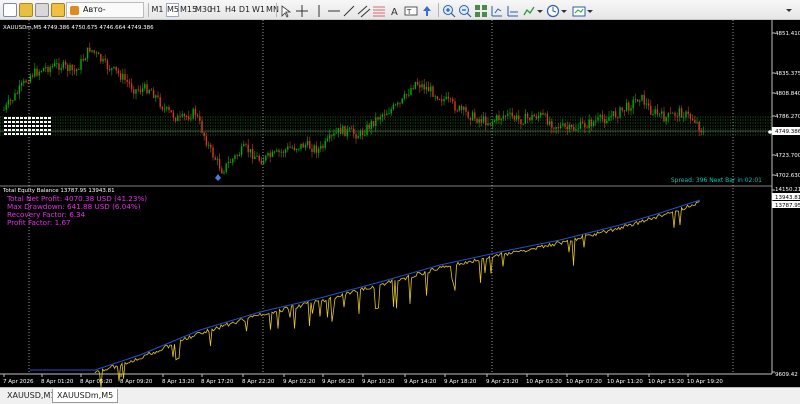 This screenshot has width=800, height=404. I want to click on fibonacci-icon, so click(379, 10).